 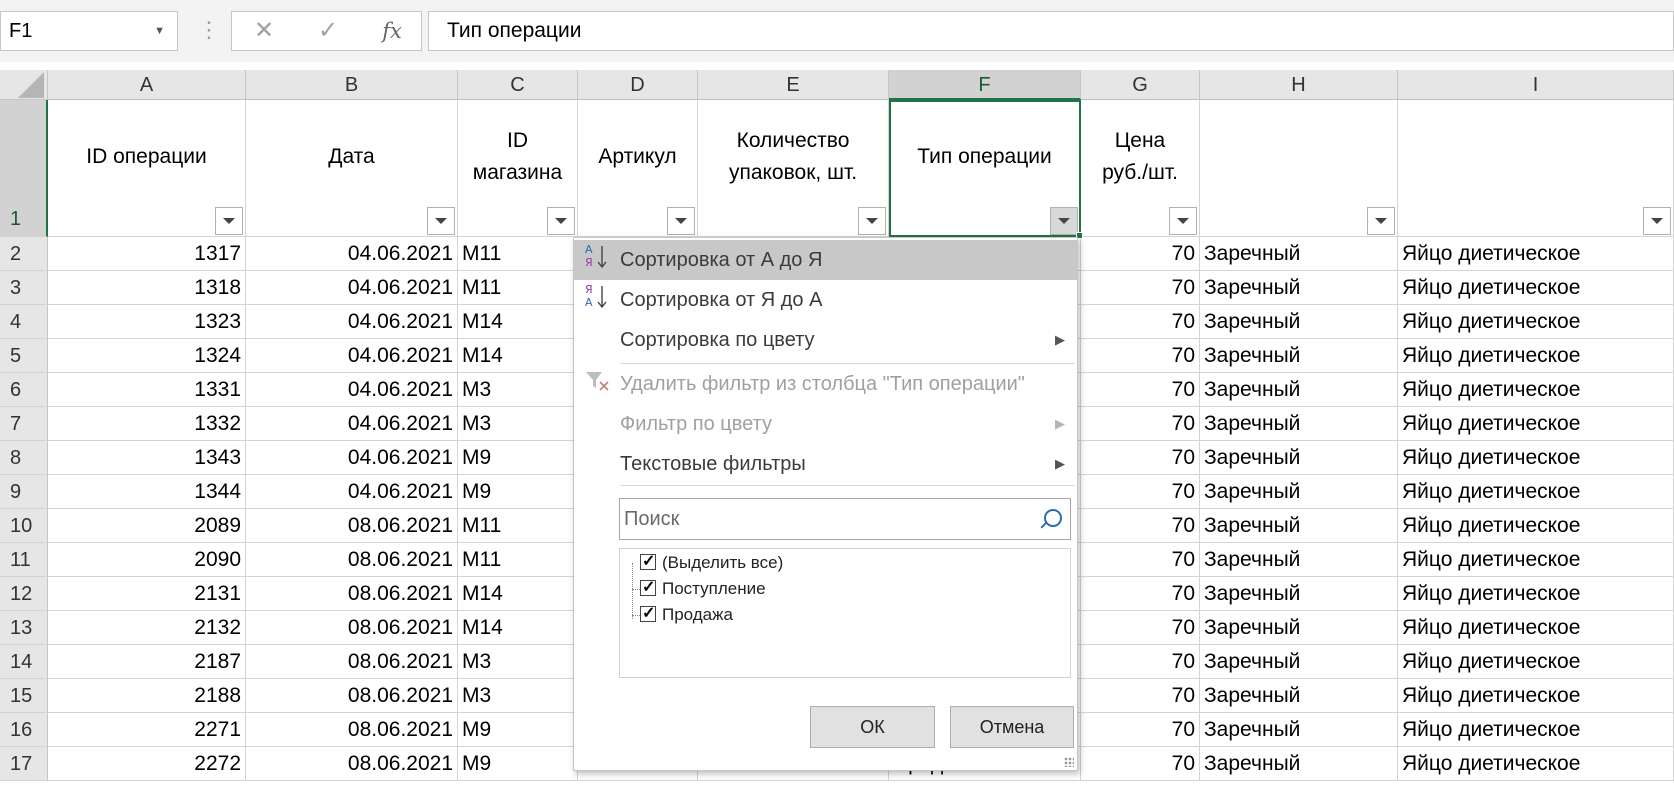 What do you see at coordinates (147, 730) in the screenshot?
I see `cell-a: 2271` at bounding box center [147, 730].